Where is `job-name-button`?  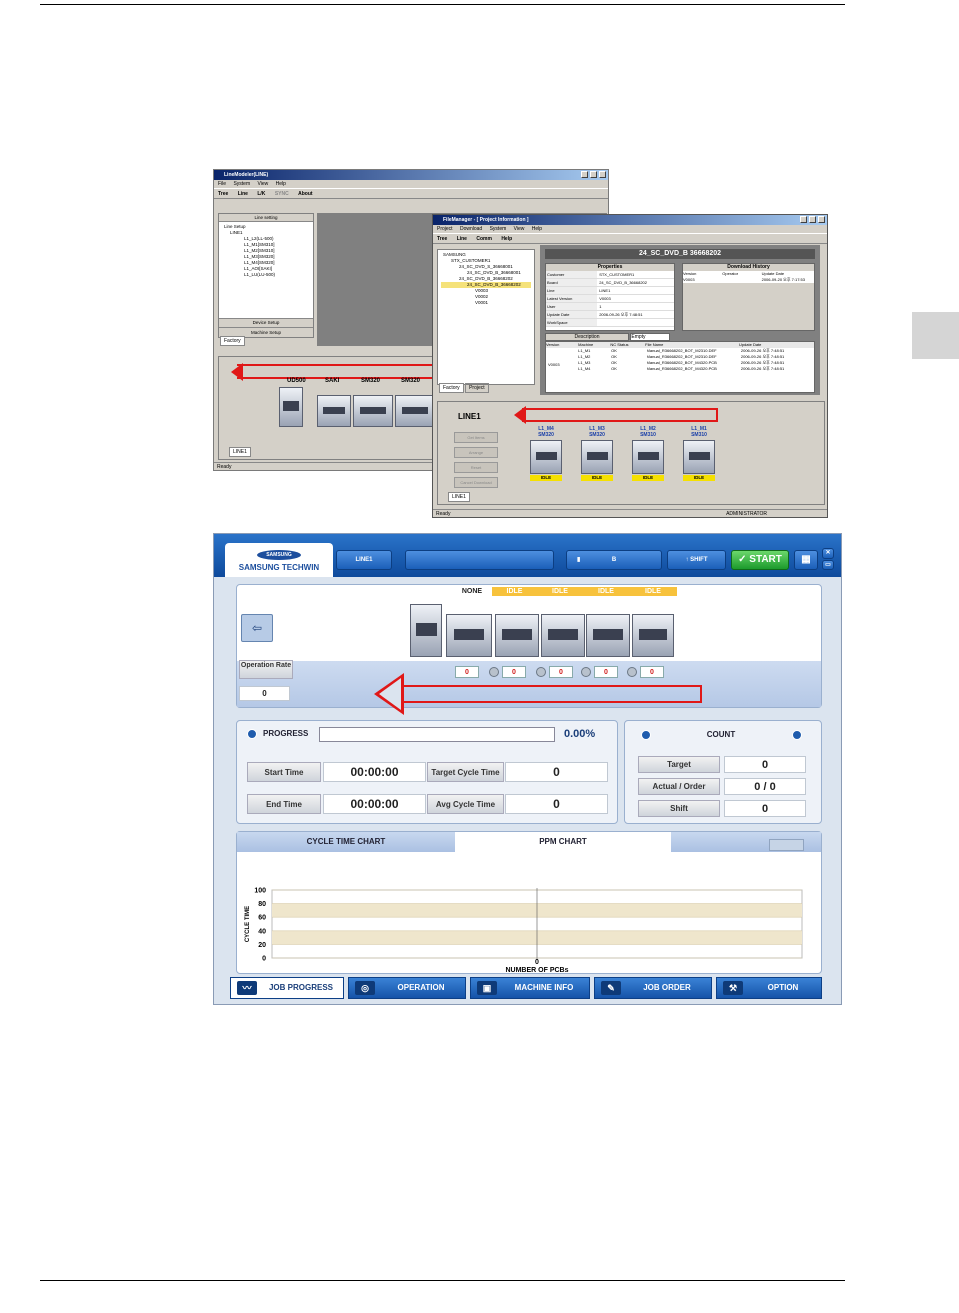
job-name-button is located at coordinates (479, 560).